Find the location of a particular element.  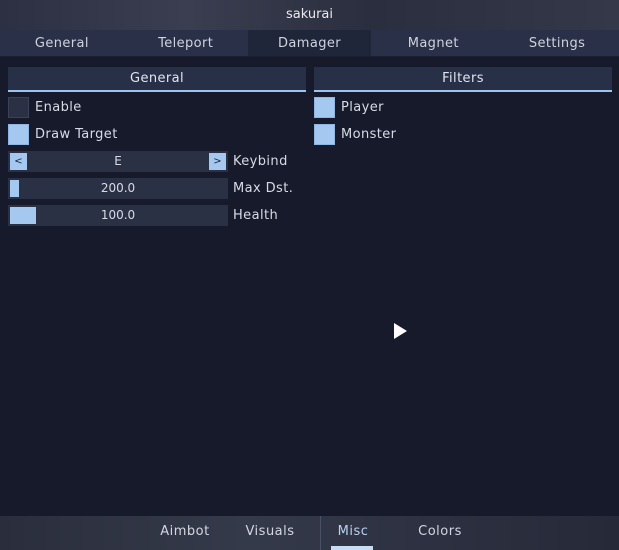

keybind-prev-button: < is located at coordinates (18, 161).